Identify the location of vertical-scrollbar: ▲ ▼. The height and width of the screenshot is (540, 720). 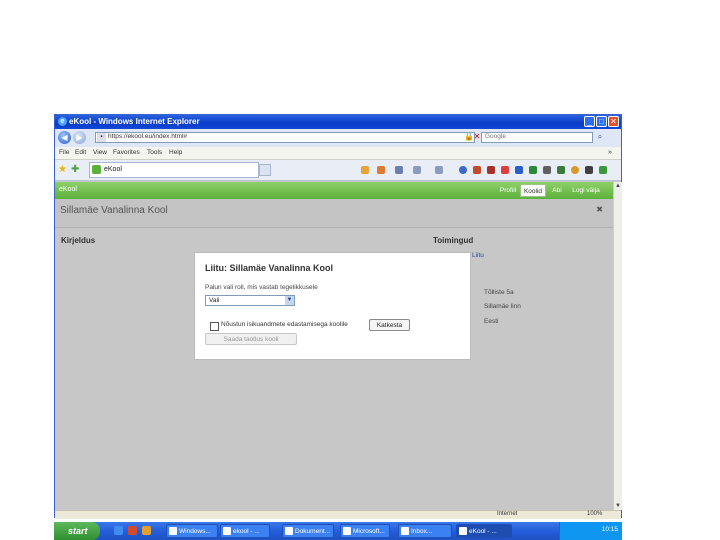
(617, 346).